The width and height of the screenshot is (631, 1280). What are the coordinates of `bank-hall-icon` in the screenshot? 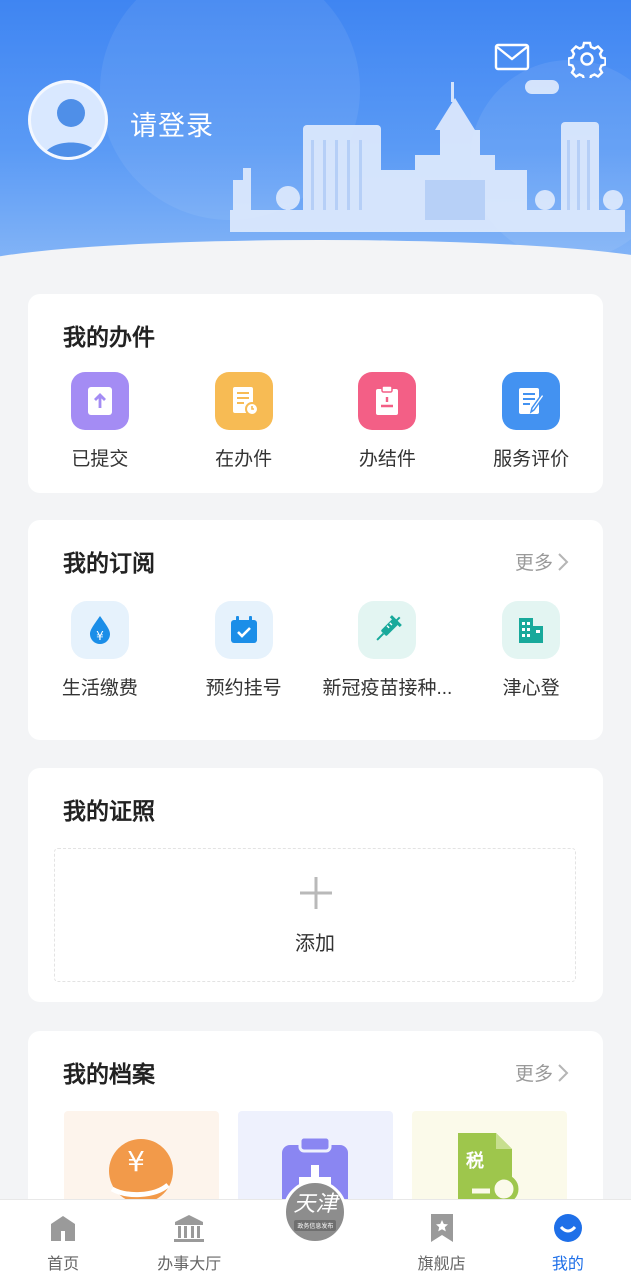 It's located at (189, 1228).